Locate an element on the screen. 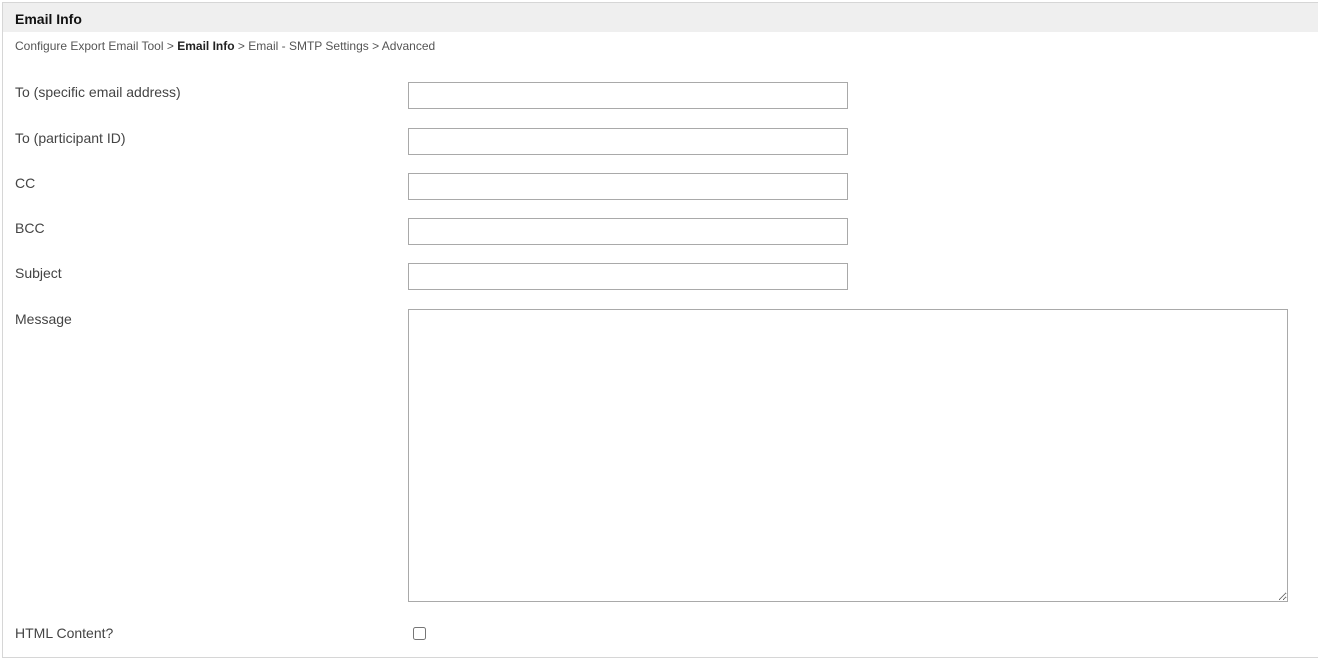 The height and width of the screenshot is (661, 1318). cc-input is located at coordinates (628, 186).